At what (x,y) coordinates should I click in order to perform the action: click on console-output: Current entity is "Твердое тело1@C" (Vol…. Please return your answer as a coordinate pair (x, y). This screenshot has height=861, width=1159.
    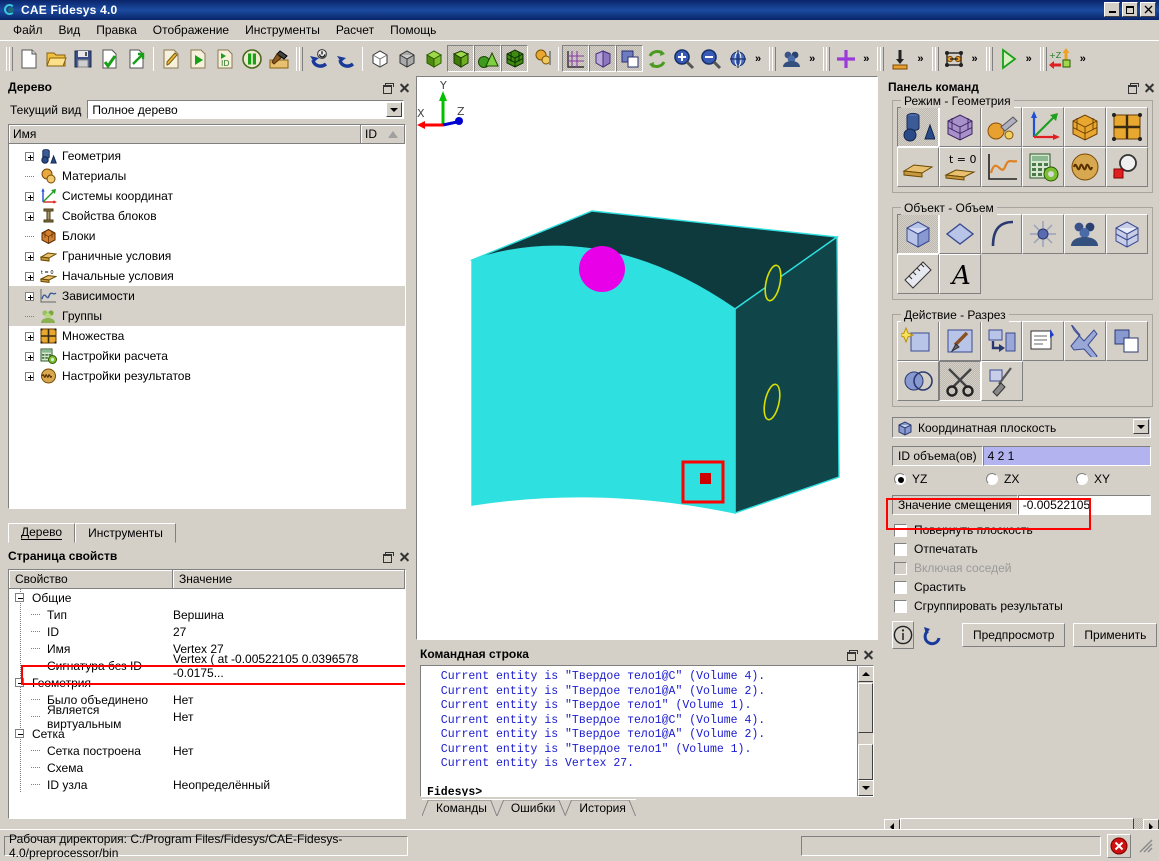
    Looking at the image, I should click on (647, 731).